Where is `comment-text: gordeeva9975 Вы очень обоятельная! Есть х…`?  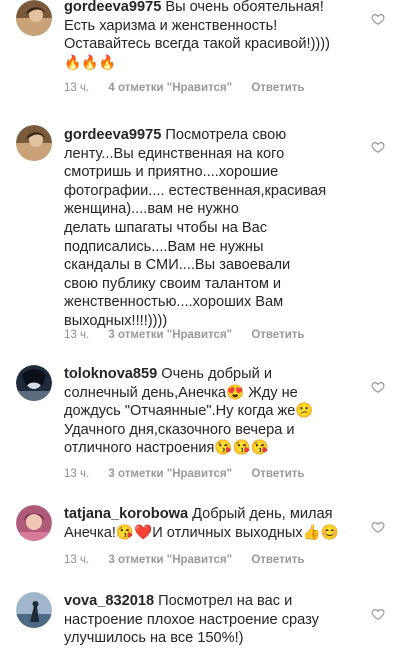 comment-text: gordeeva9975 Вы очень обоятельная! Есть х… is located at coordinates (214, 36).